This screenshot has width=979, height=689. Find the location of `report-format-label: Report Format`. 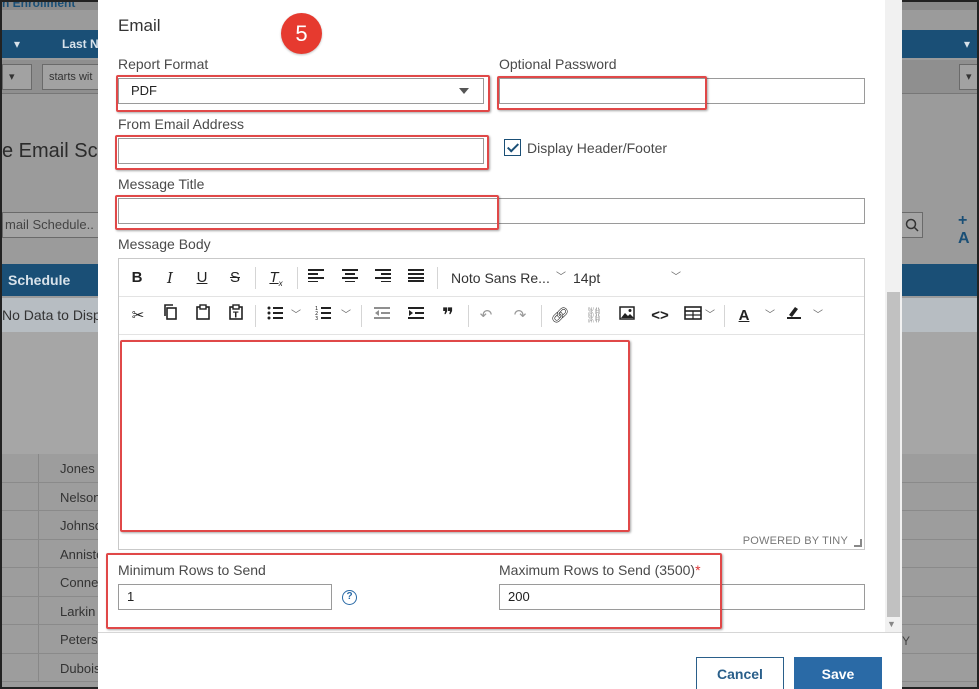

report-format-label: Report Format is located at coordinates (163, 64).